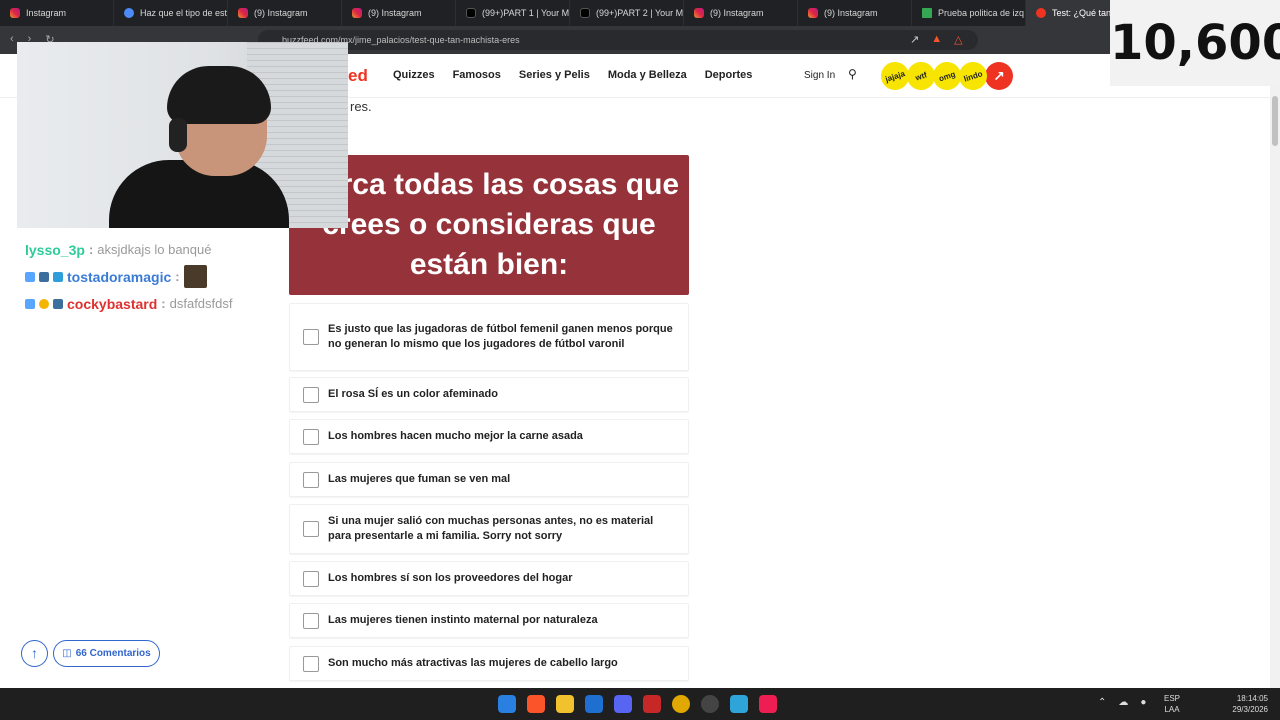  Describe the element at coordinates (729, 75) in the screenshot. I see `nav-item-deportes: Deportes` at that location.